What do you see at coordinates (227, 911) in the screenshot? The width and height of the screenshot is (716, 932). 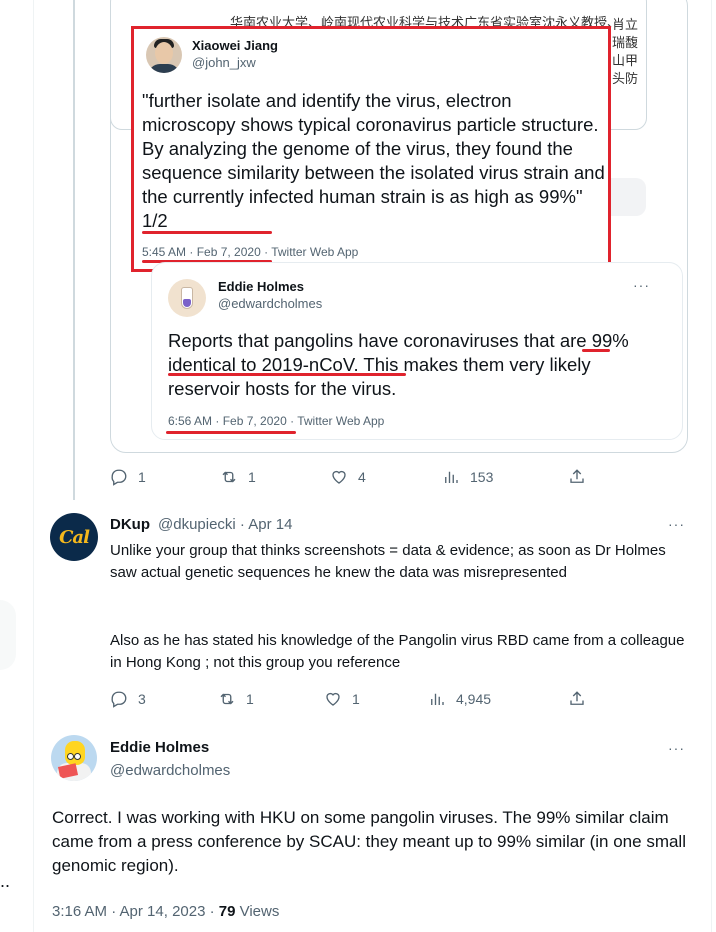 I see `views-count: 79` at bounding box center [227, 911].